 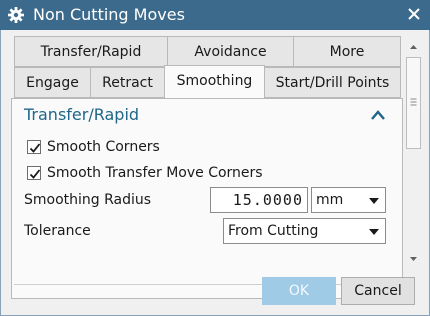 I want to click on tab-transfer-rapid: Transfer/Rapid, so click(x=91, y=51).